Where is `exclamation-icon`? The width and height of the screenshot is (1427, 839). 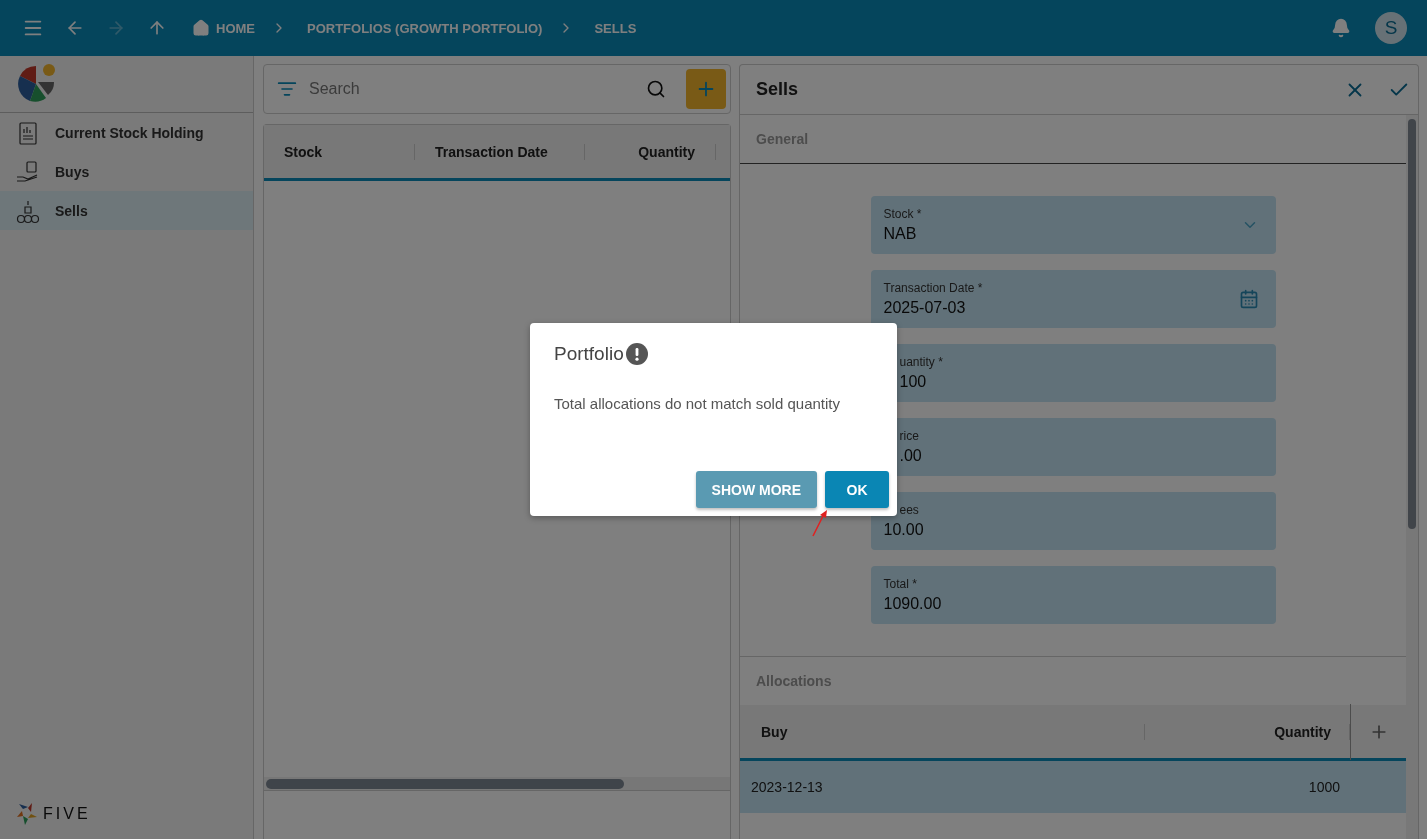
exclamation-icon is located at coordinates (636, 354).